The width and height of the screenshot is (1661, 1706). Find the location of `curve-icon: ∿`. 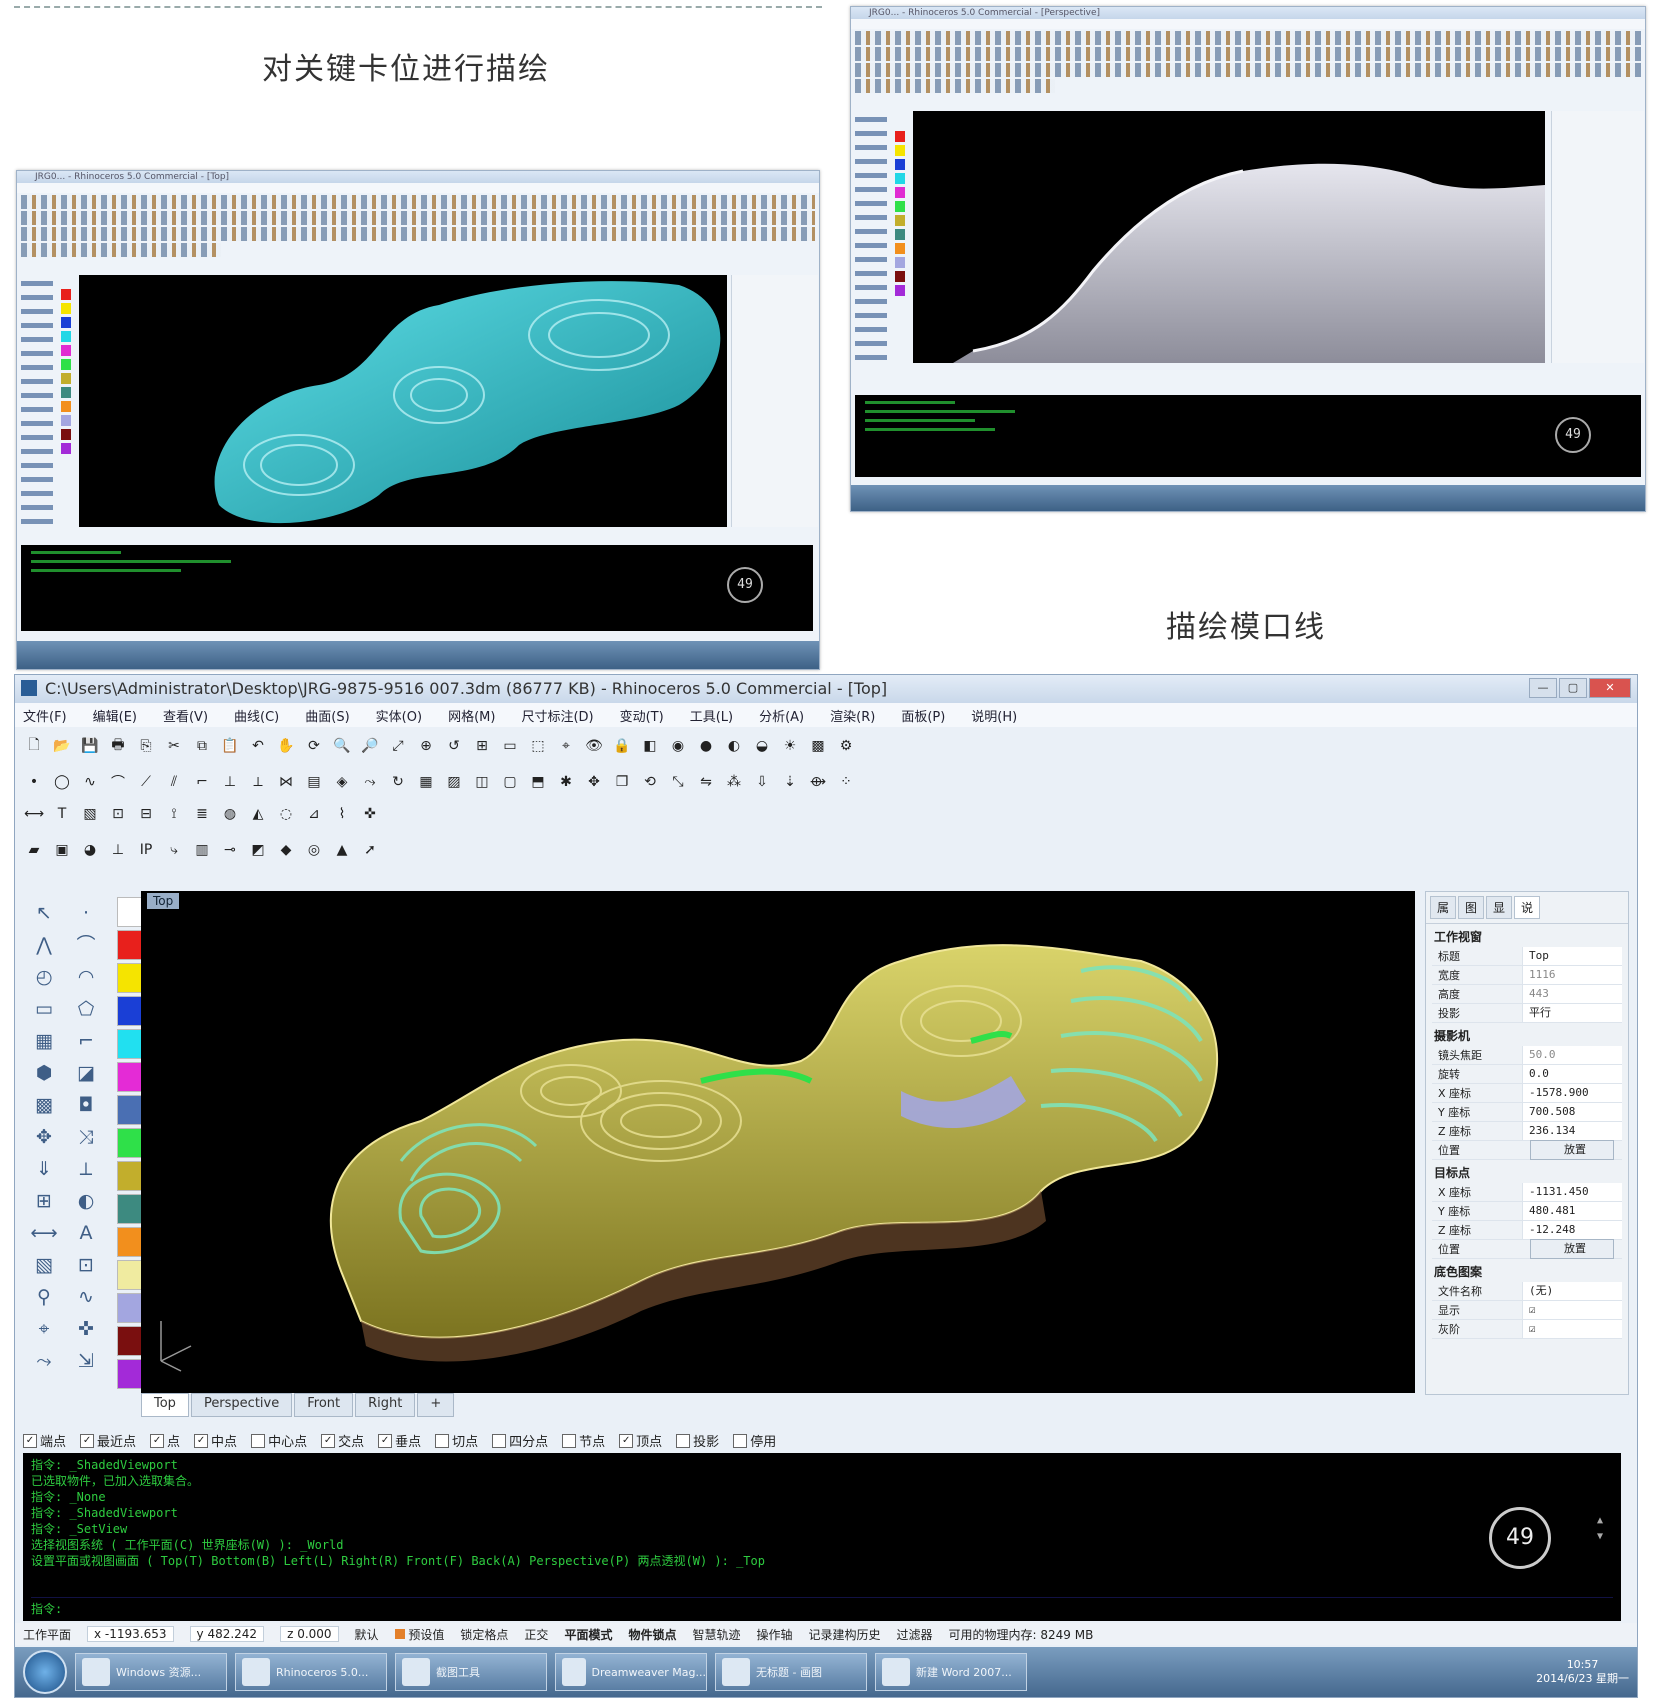

curve-icon: ∿ is located at coordinates (90, 782).